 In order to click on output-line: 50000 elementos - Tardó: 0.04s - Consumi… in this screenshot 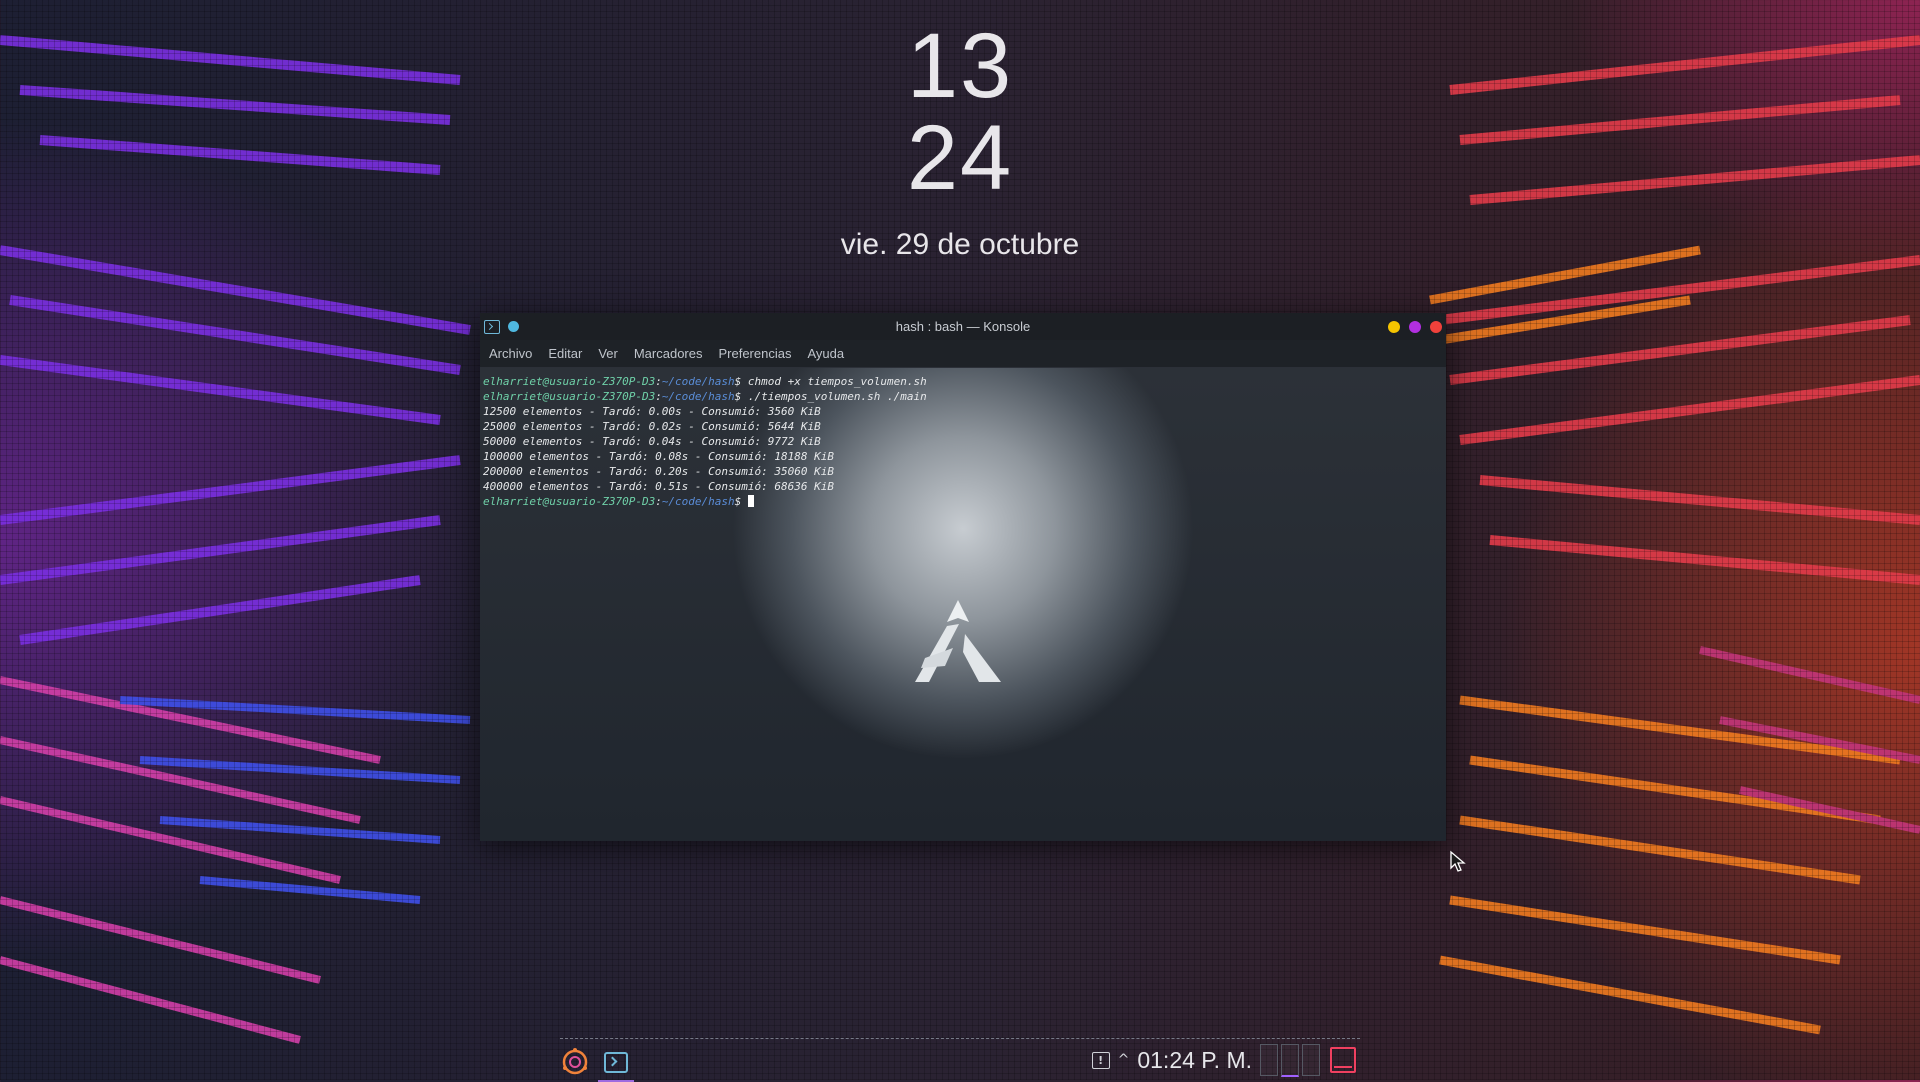, I will do `click(652, 441)`.